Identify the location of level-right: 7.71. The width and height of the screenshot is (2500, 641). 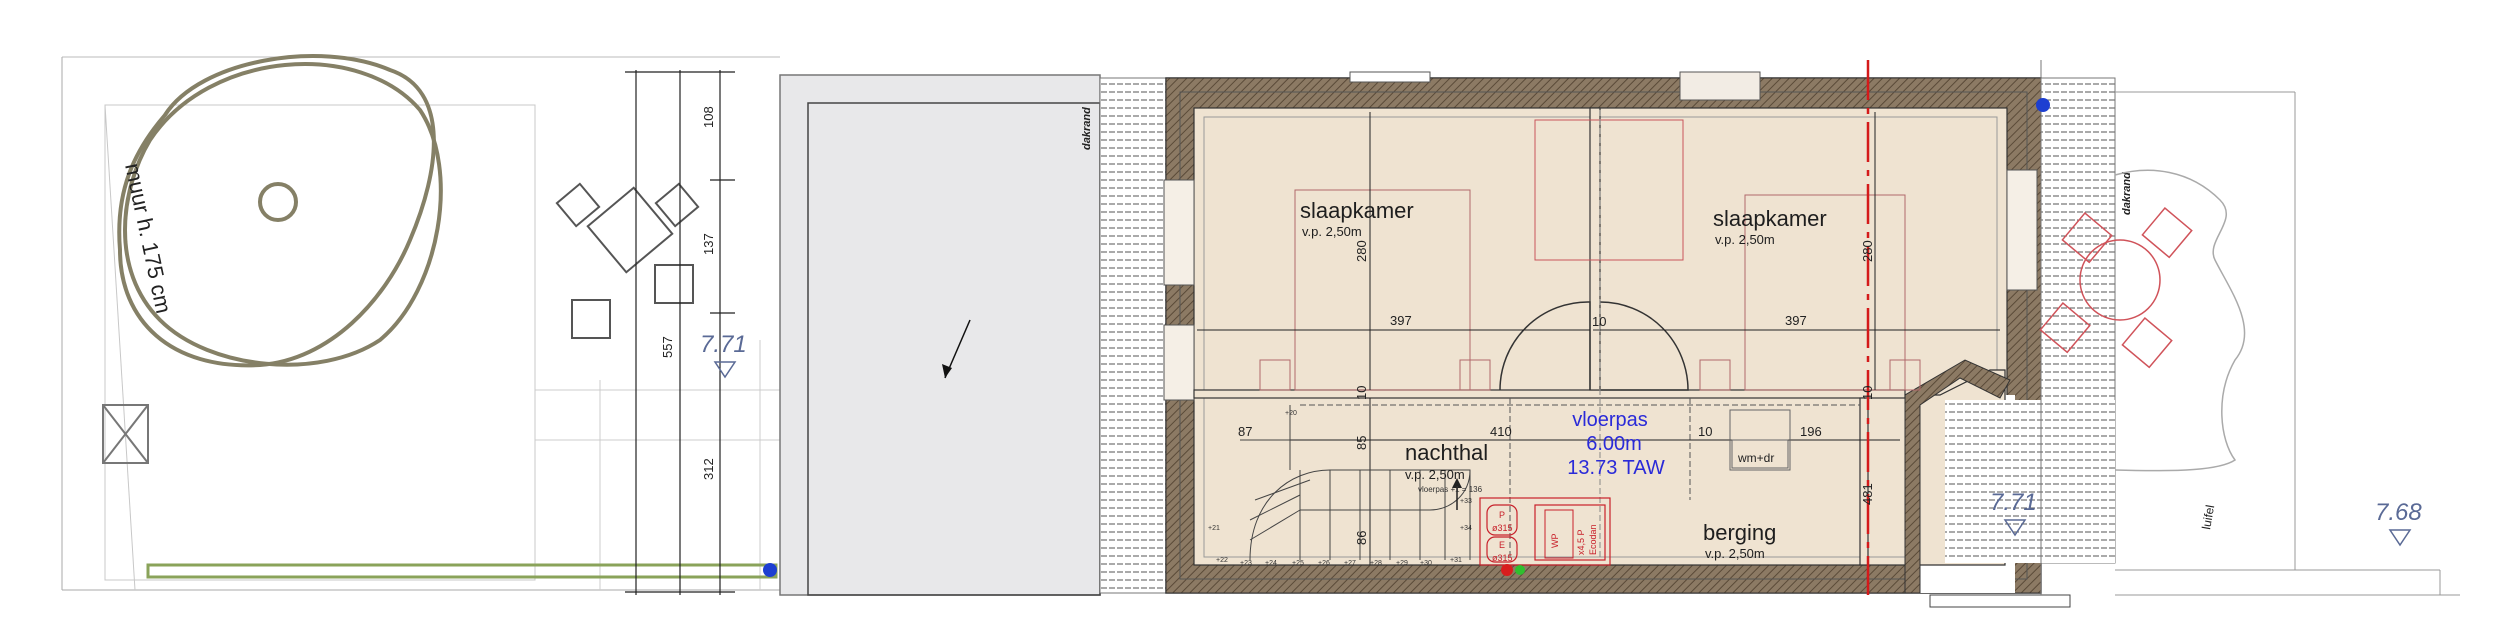
(2013, 502).